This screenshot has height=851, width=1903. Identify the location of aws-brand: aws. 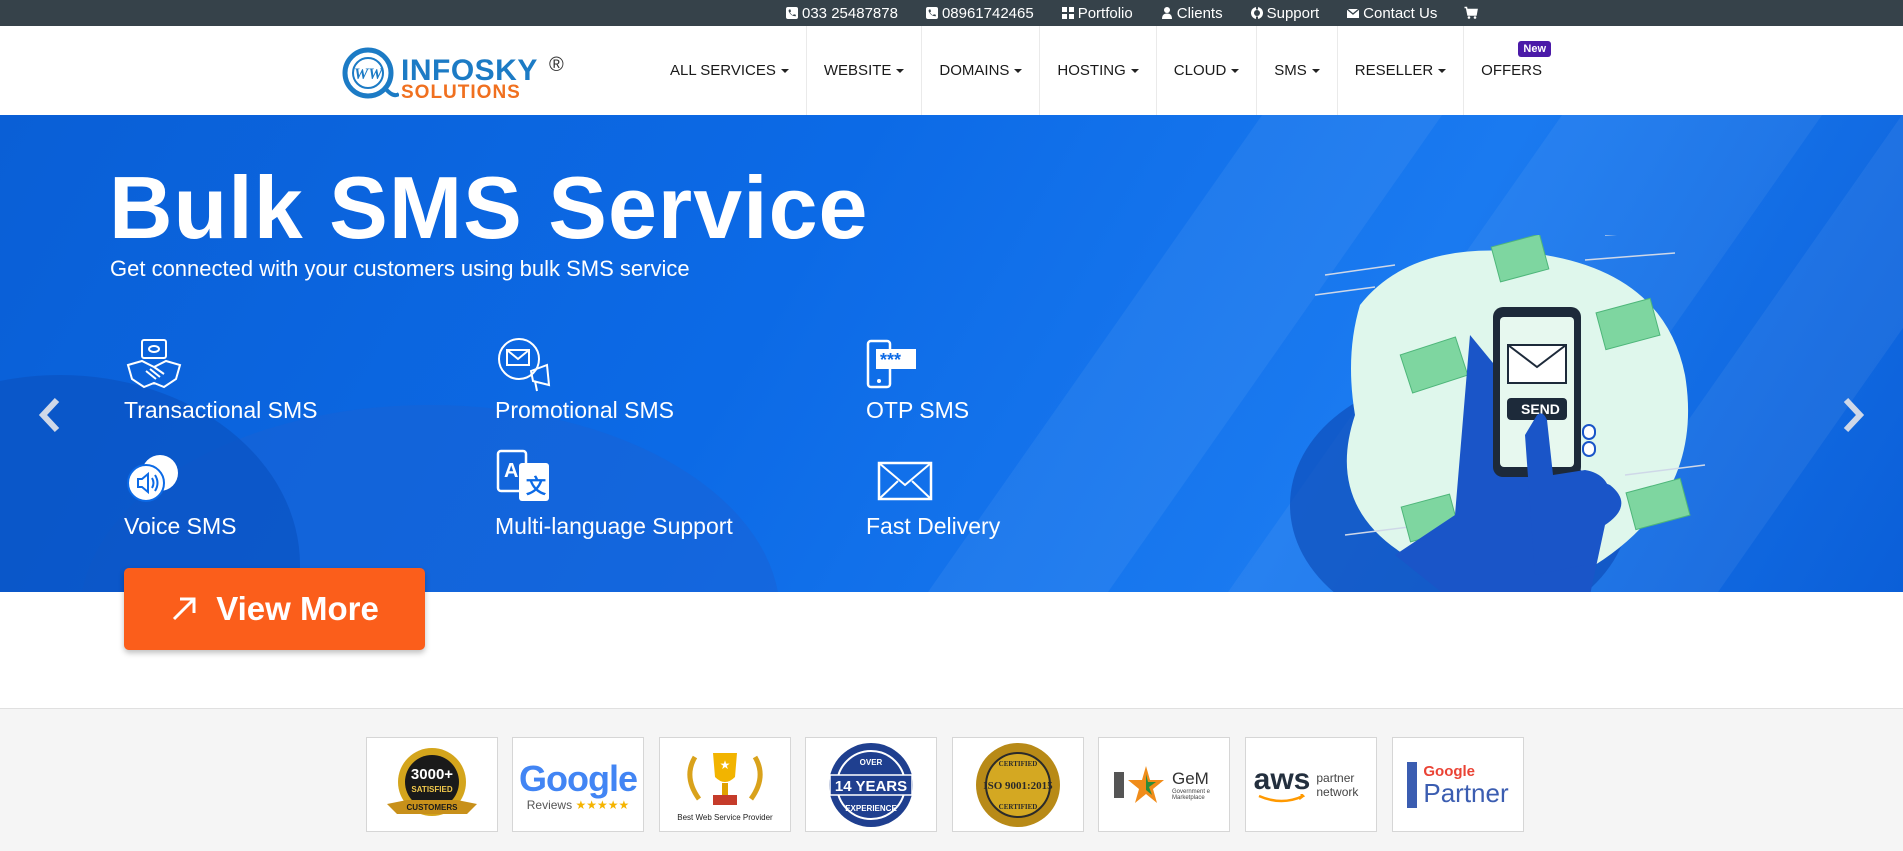
(1282, 779).